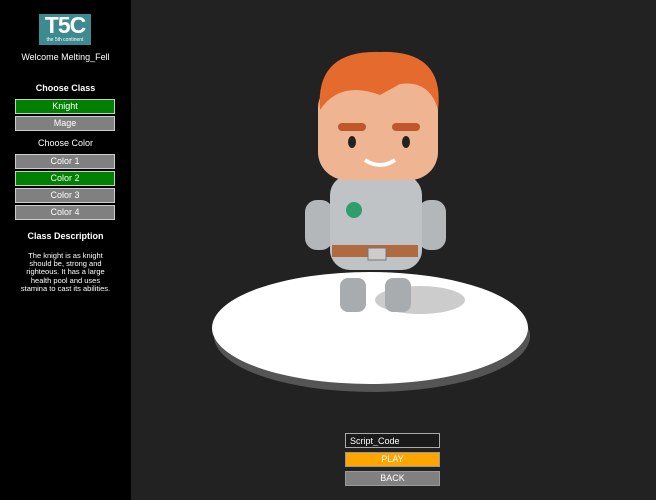  Describe the element at coordinates (370, 328) in the screenshot. I see `platform` at that location.